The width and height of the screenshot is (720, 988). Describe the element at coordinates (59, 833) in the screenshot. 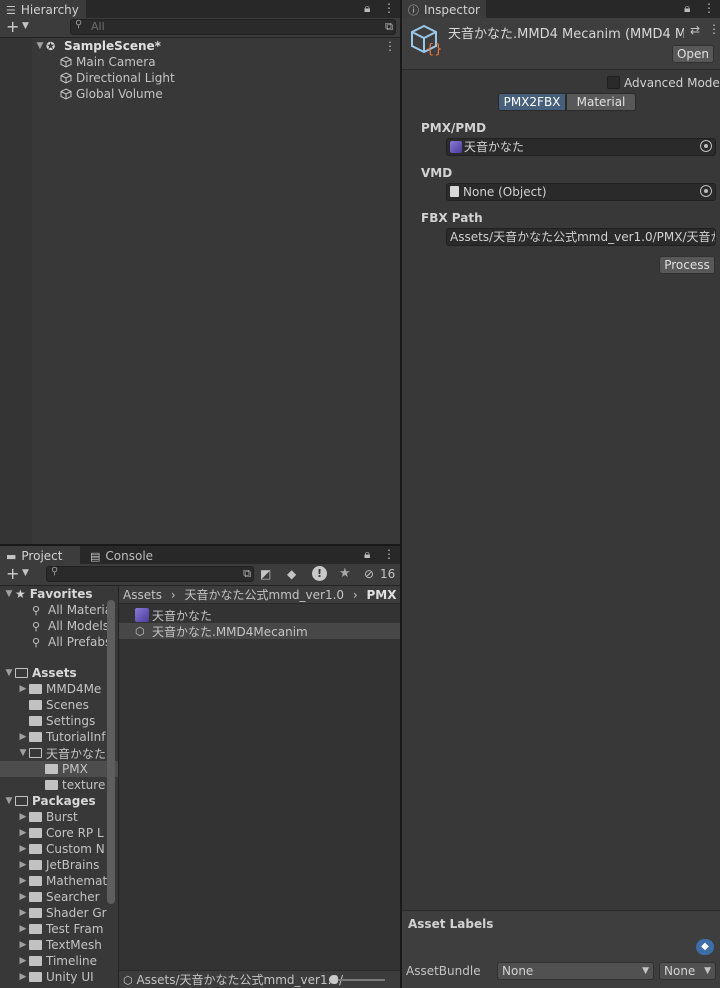

I see `package-folder: ▶ Core RP L` at that location.